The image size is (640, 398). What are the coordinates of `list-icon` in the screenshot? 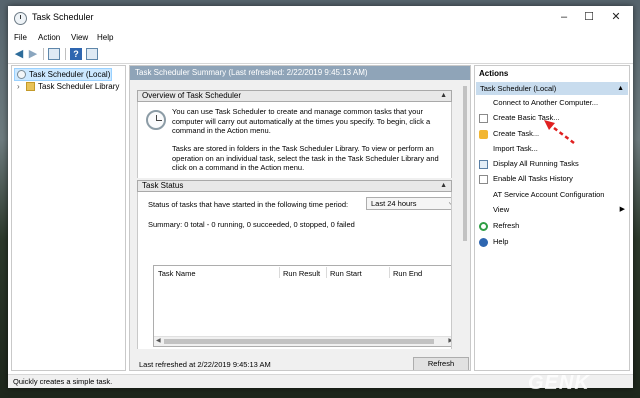 It's located at (483, 164).